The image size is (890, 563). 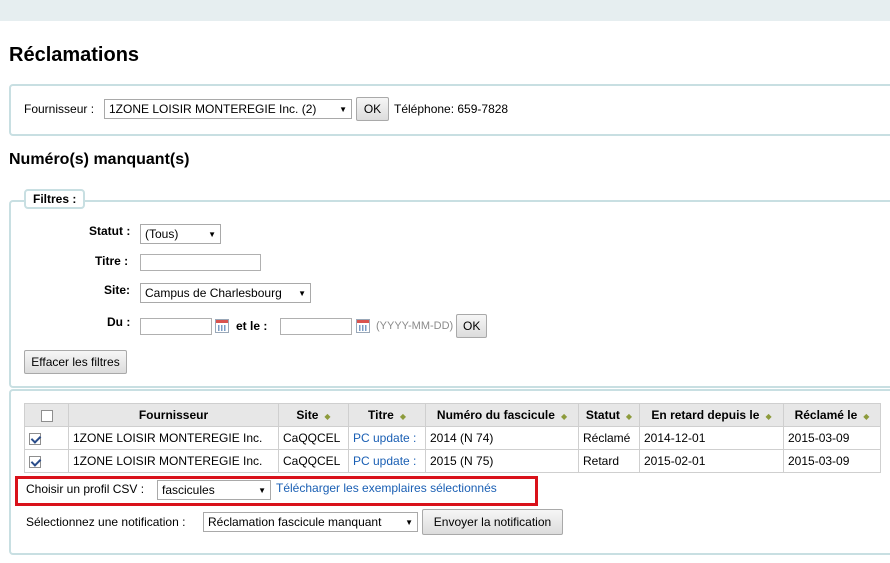 I want to click on csv-profile-value: fascicules, so click(x=188, y=490).